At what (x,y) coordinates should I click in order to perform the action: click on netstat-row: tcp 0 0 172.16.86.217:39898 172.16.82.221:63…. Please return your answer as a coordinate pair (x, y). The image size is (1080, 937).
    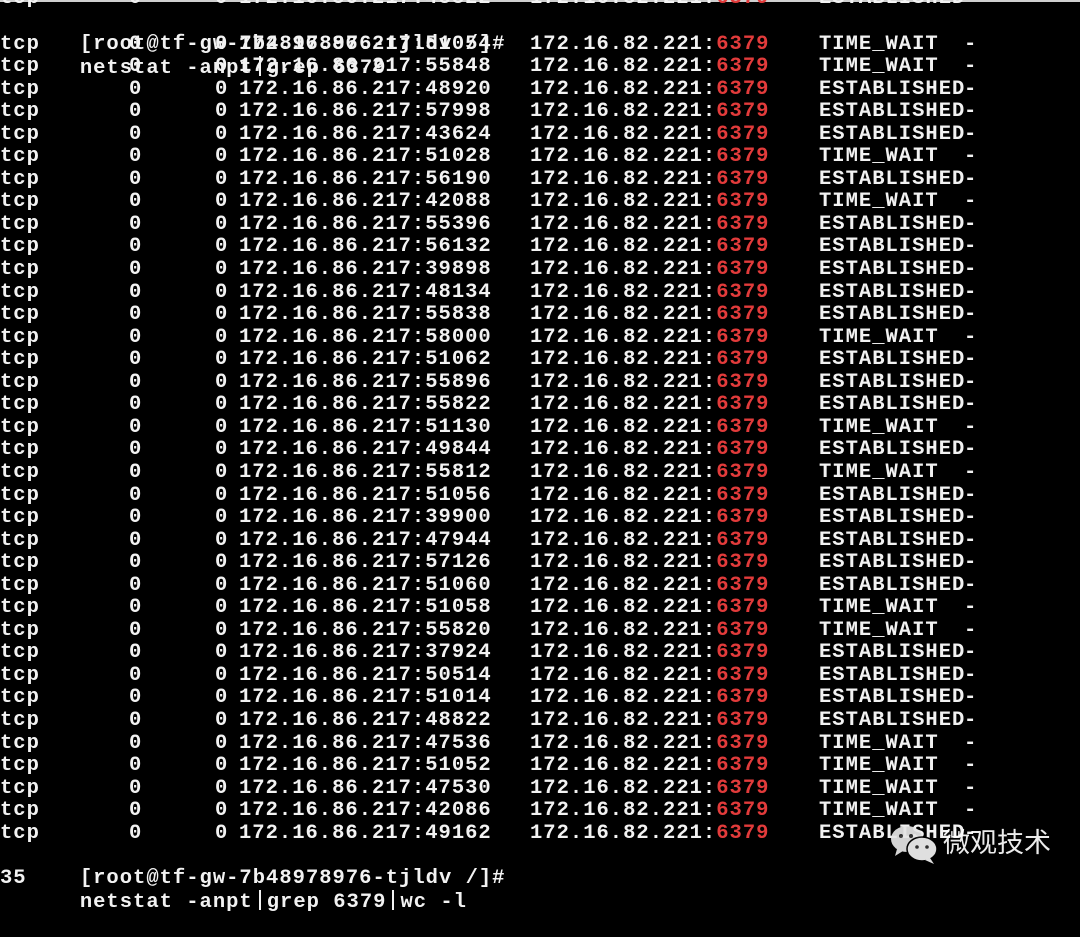
    Looking at the image, I should click on (540, 270).